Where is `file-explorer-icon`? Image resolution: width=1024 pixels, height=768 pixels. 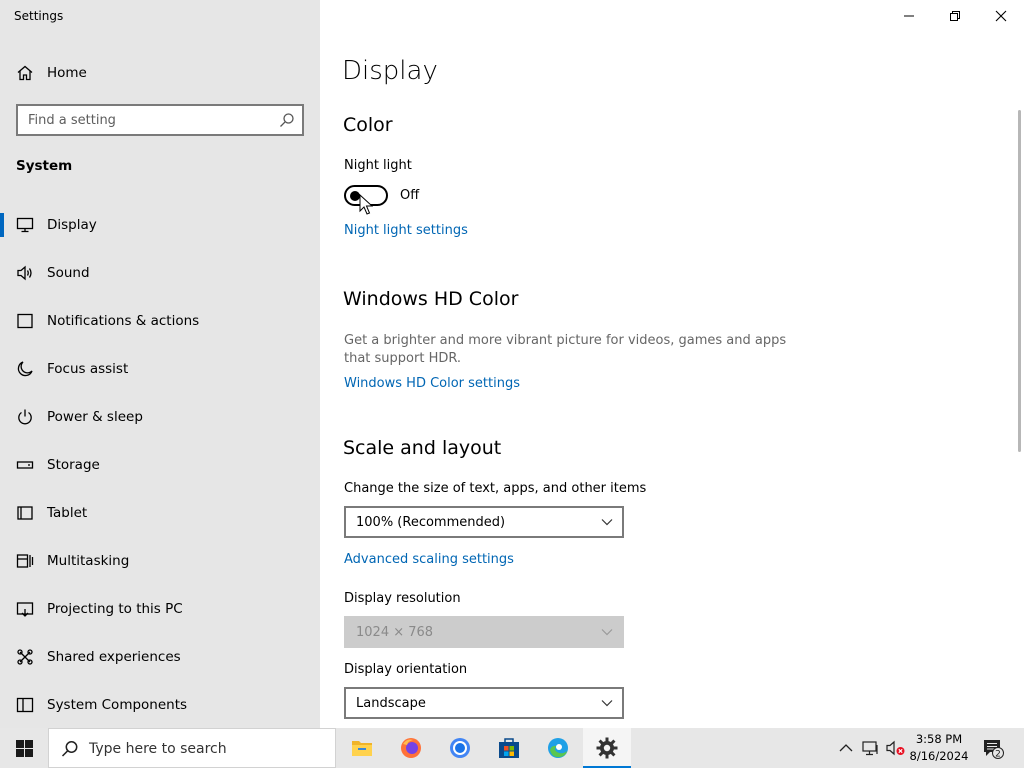 file-explorer-icon is located at coordinates (362, 748).